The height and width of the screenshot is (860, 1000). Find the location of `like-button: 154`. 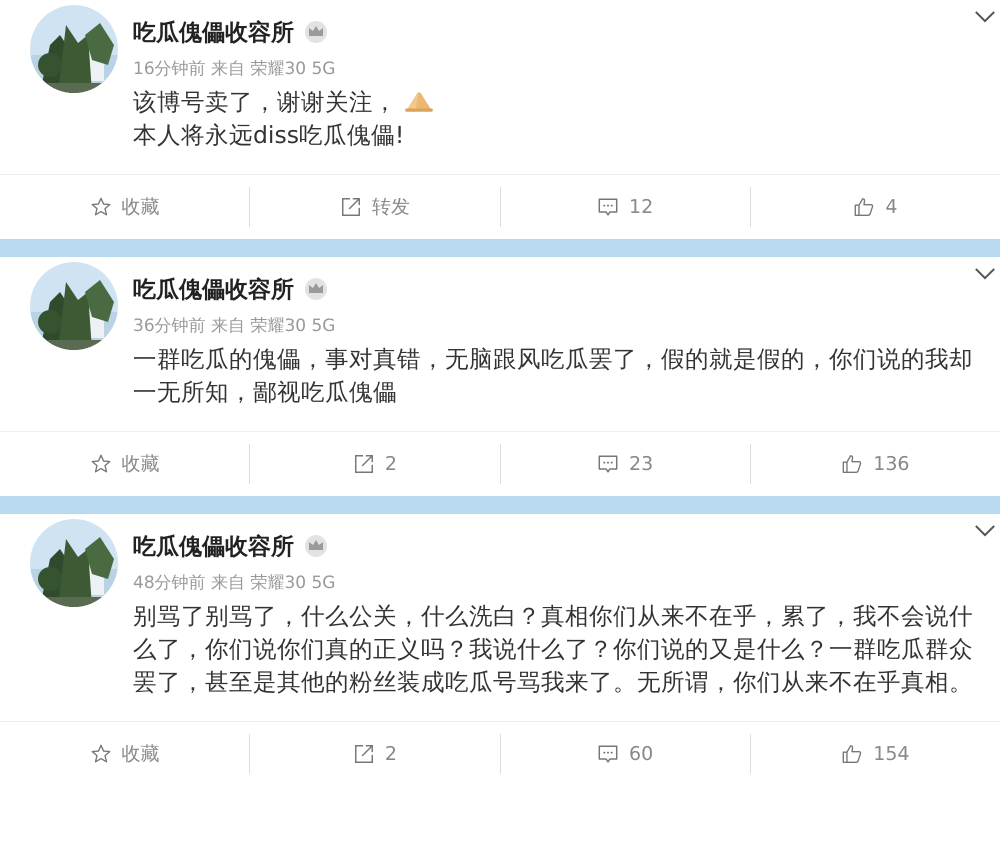

like-button: 154 is located at coordinates (875, 754).